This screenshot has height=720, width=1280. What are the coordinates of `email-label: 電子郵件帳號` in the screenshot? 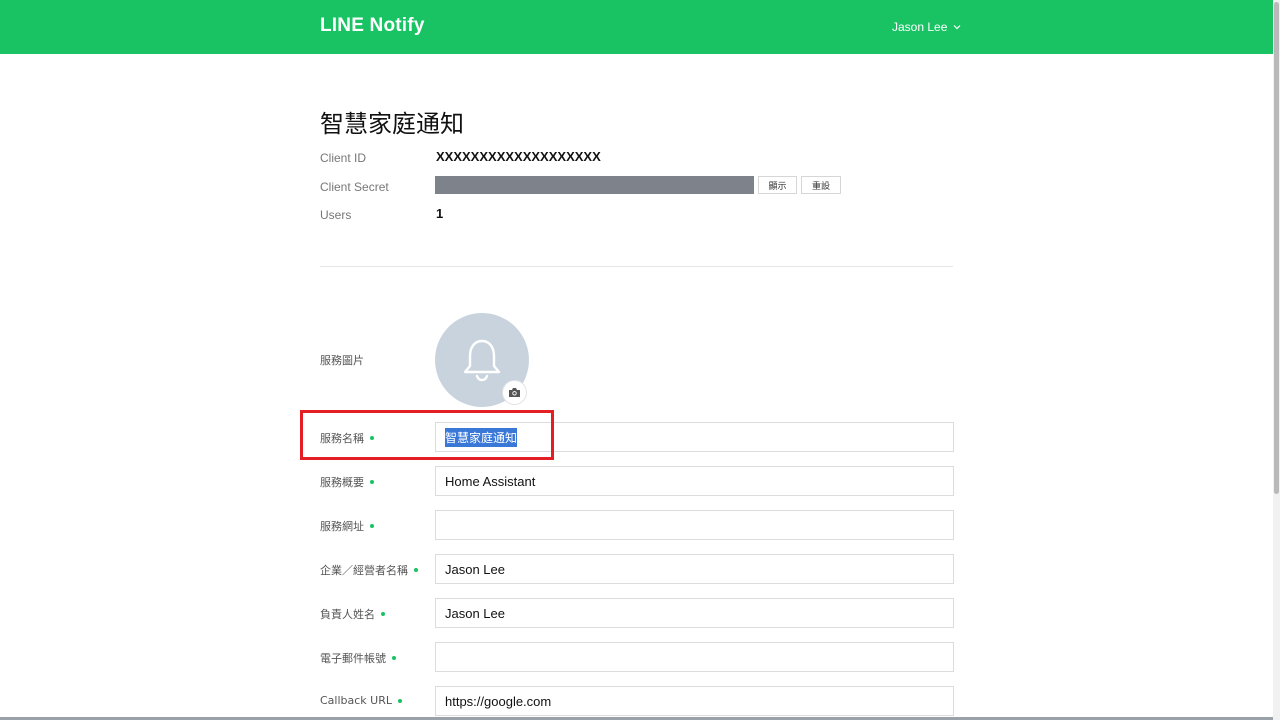 It's located at (358, 658).